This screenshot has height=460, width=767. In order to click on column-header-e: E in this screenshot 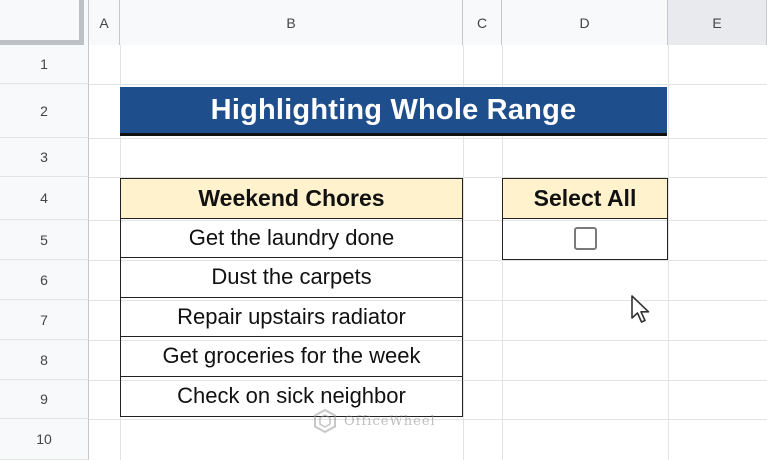, I will do `click(717, 22)`.